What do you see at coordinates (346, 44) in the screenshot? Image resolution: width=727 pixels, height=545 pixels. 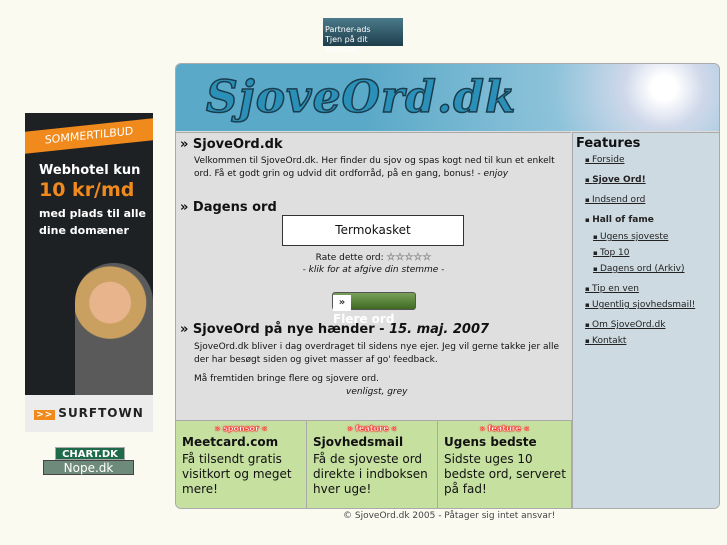 I see `partner-ads-line2: Tjen på dit website?` at bounding box center [346, 44].